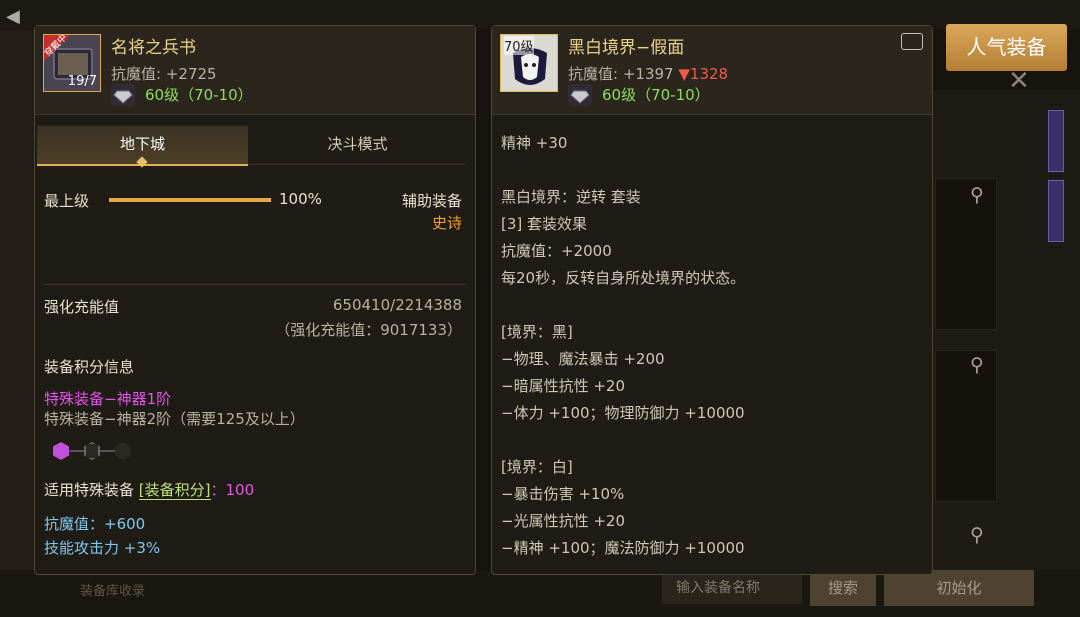 The height and width of the screenshot is (617, 1080). What do you see at coordinates (300, 199) in the screenshot?
I see `progress-percent: 100%` at bounding box center [300, 199].